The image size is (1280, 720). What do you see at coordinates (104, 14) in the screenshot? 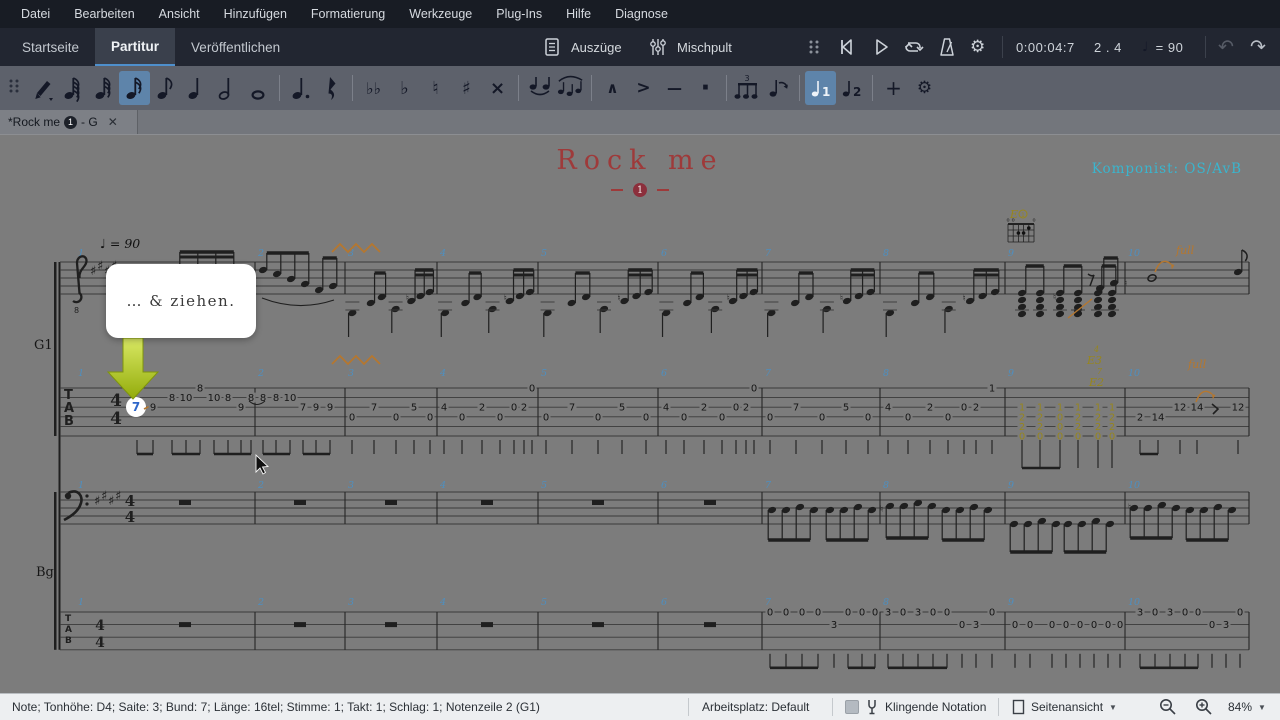
I see `menu-bearbeiten: Bearbeiten` at bounding box center [104, 14].